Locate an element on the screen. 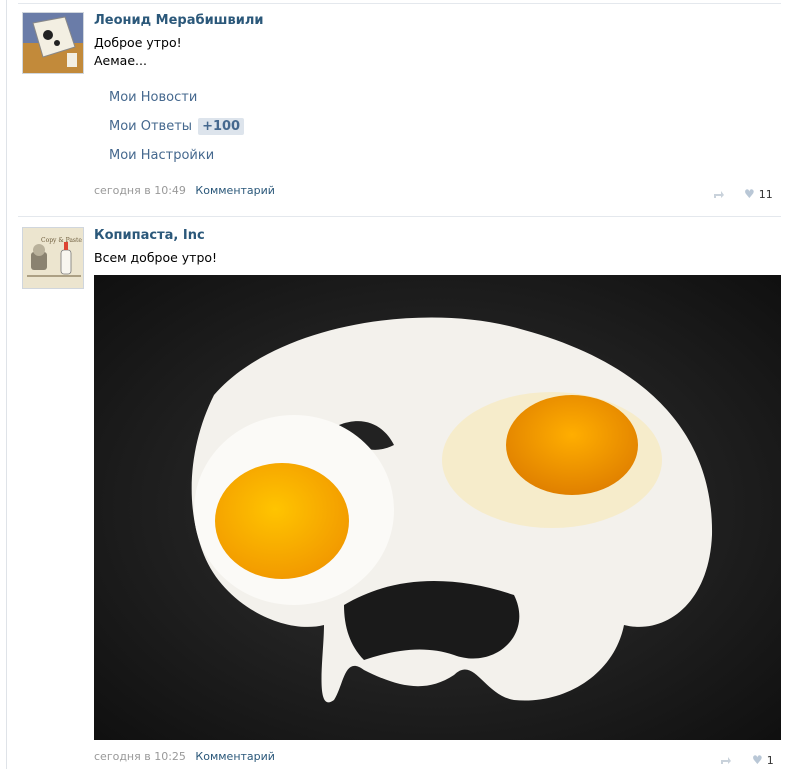 The image size is (792, 769). post2-comment-link: Комментарий is located at coordinates (235, 756).